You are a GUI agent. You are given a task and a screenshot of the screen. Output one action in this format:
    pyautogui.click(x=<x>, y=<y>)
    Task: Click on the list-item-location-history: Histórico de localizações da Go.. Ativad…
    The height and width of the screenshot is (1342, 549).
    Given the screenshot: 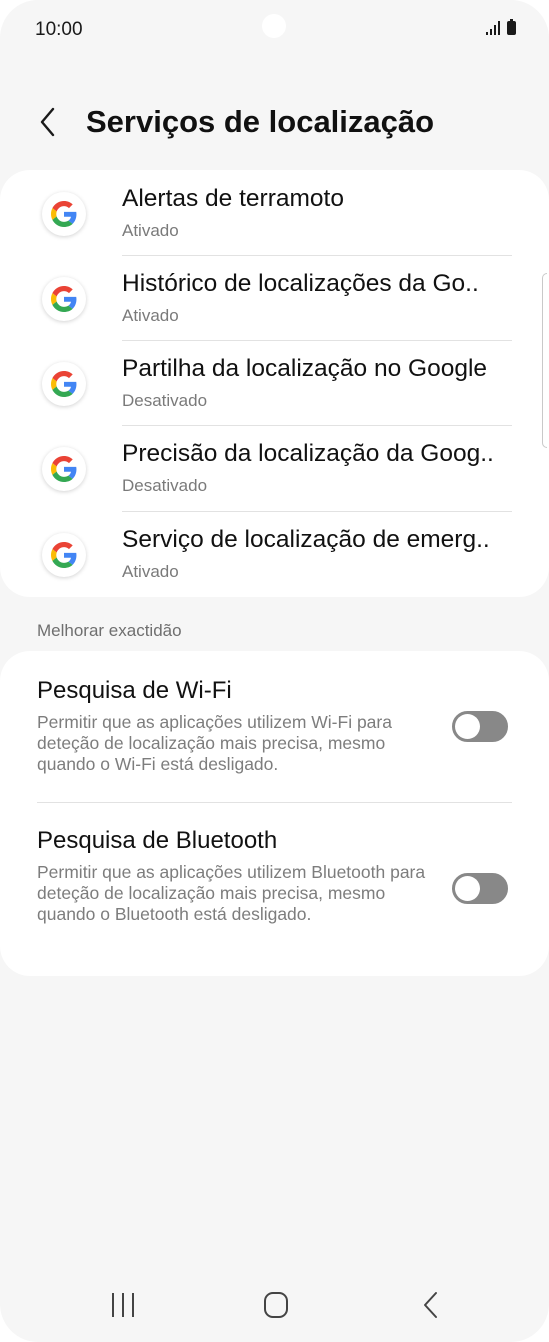 What is the action you would take?
    pyautogui.click(x=274, y=298)
    